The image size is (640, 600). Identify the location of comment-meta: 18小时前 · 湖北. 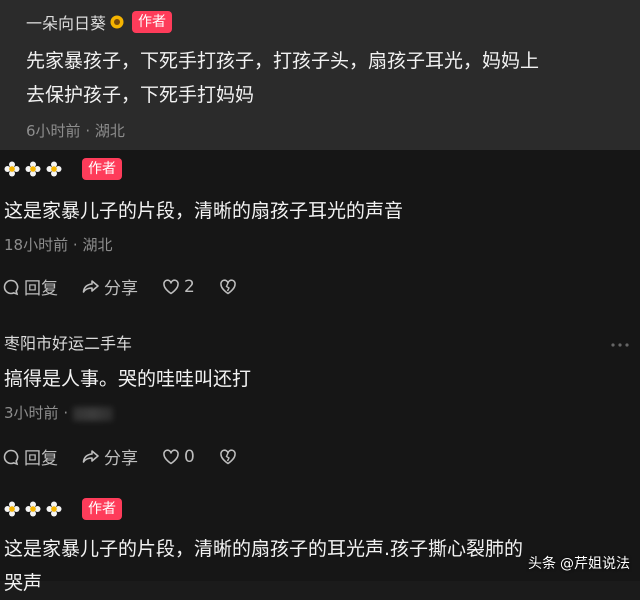
(58, 244).